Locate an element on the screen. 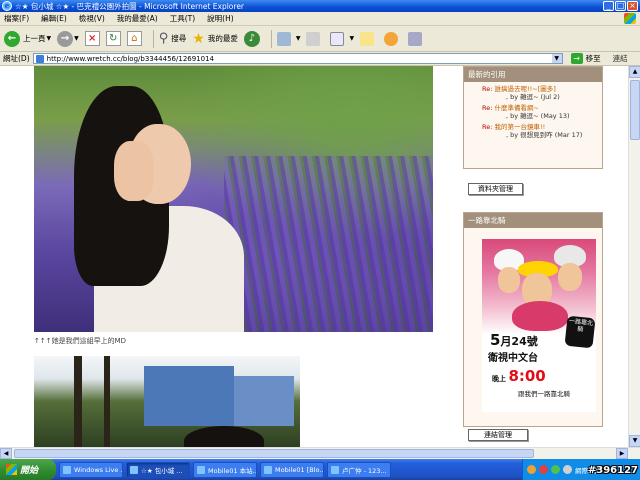 This screenshot has width=640, height=480. app-icon is located at coordinates (67, 469).